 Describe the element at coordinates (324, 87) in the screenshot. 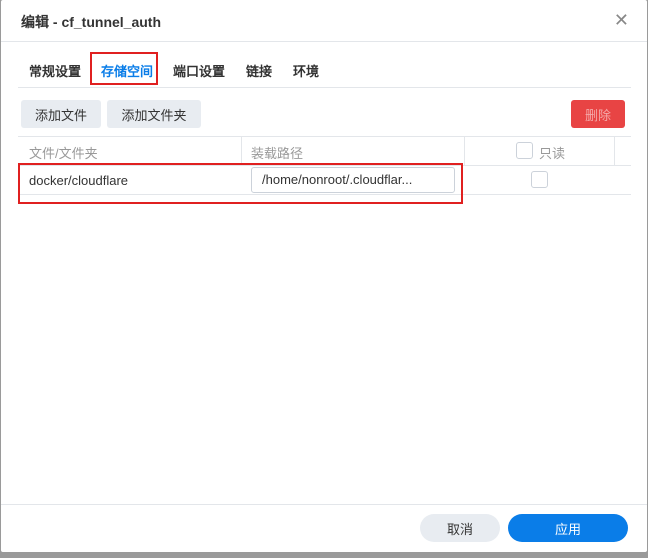

I see `tabs-divider` at that location.